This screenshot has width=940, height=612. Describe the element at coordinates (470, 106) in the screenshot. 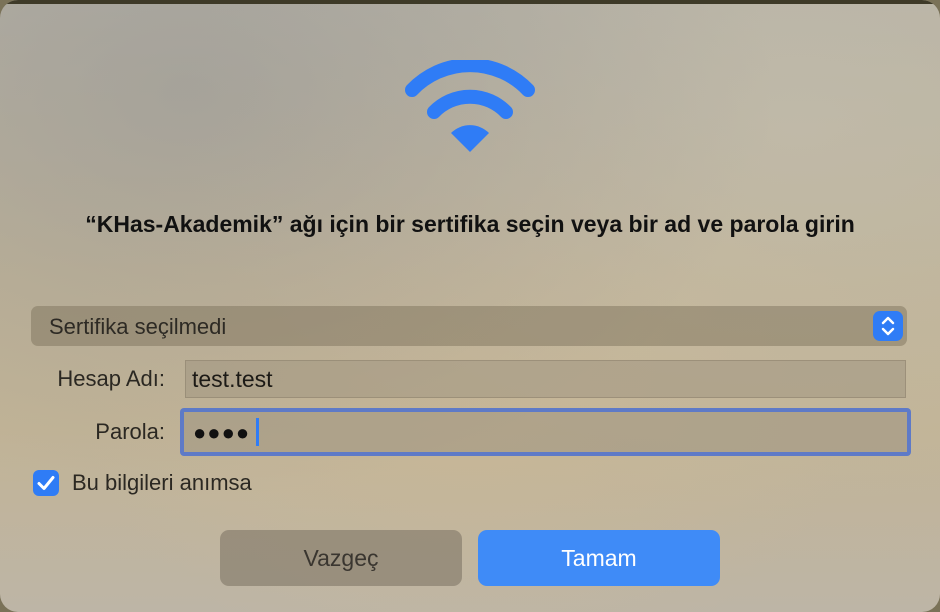

I see `wifi-icon` at that location.